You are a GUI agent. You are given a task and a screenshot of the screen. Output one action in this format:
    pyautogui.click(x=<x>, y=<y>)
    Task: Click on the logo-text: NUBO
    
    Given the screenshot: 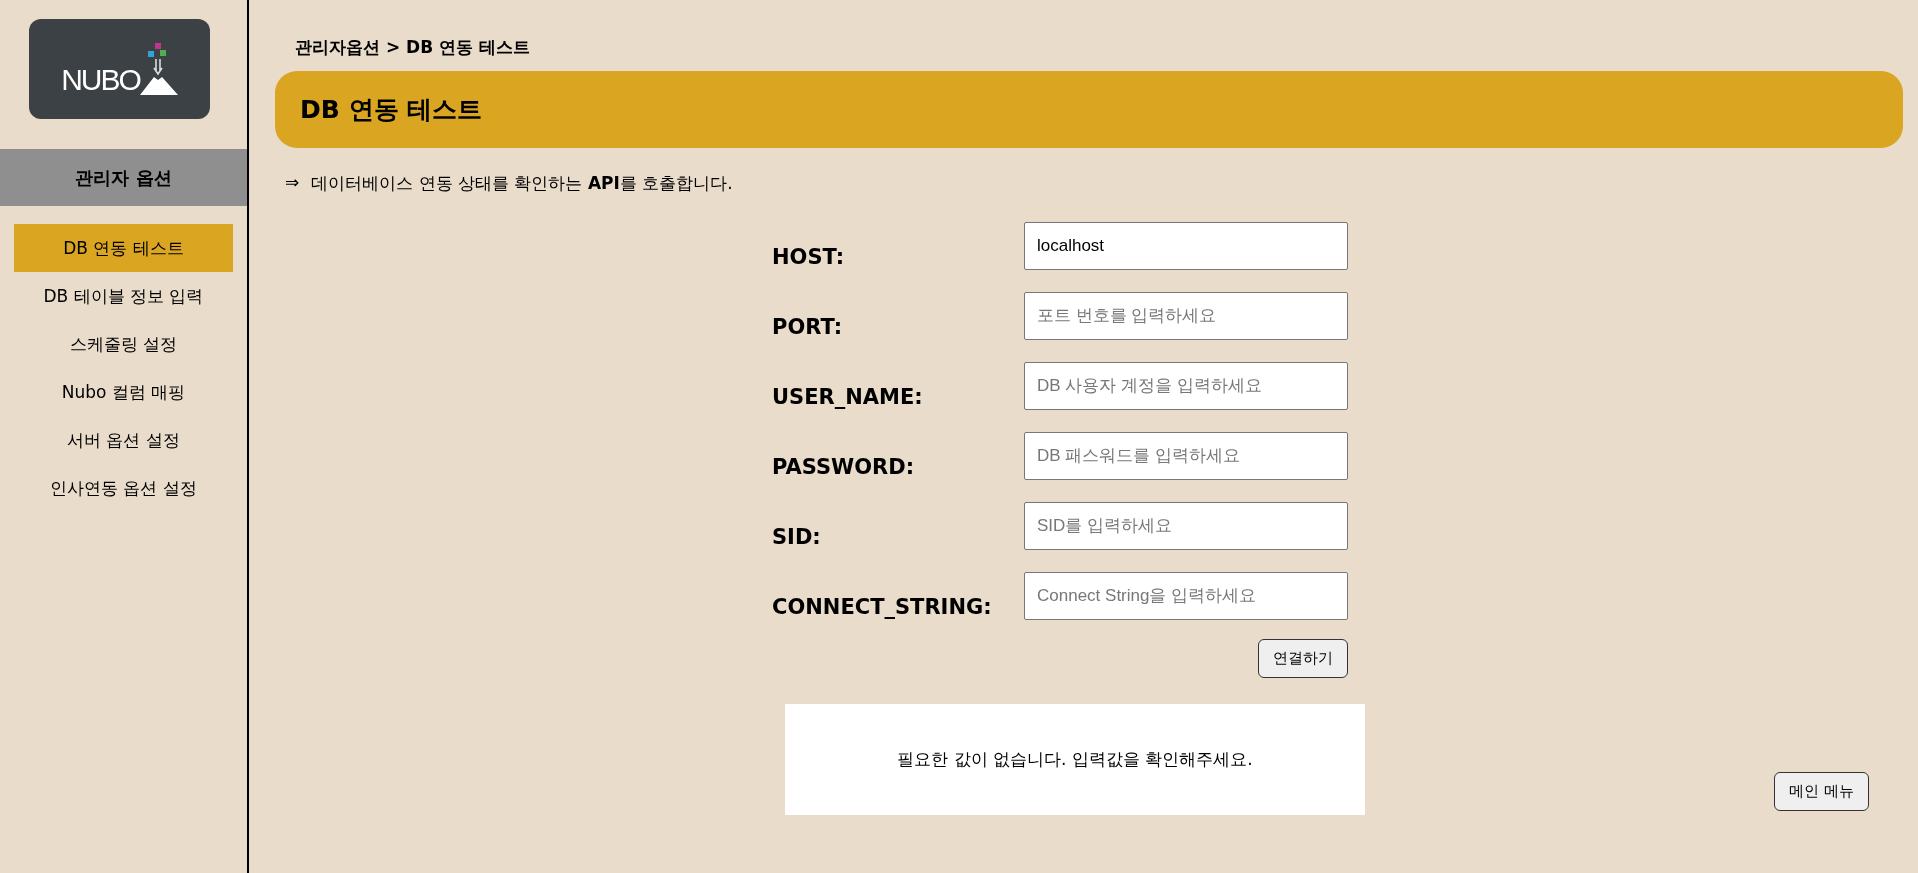 What is the action you would take?
    pyautogui.click(x=100, y=80)
    